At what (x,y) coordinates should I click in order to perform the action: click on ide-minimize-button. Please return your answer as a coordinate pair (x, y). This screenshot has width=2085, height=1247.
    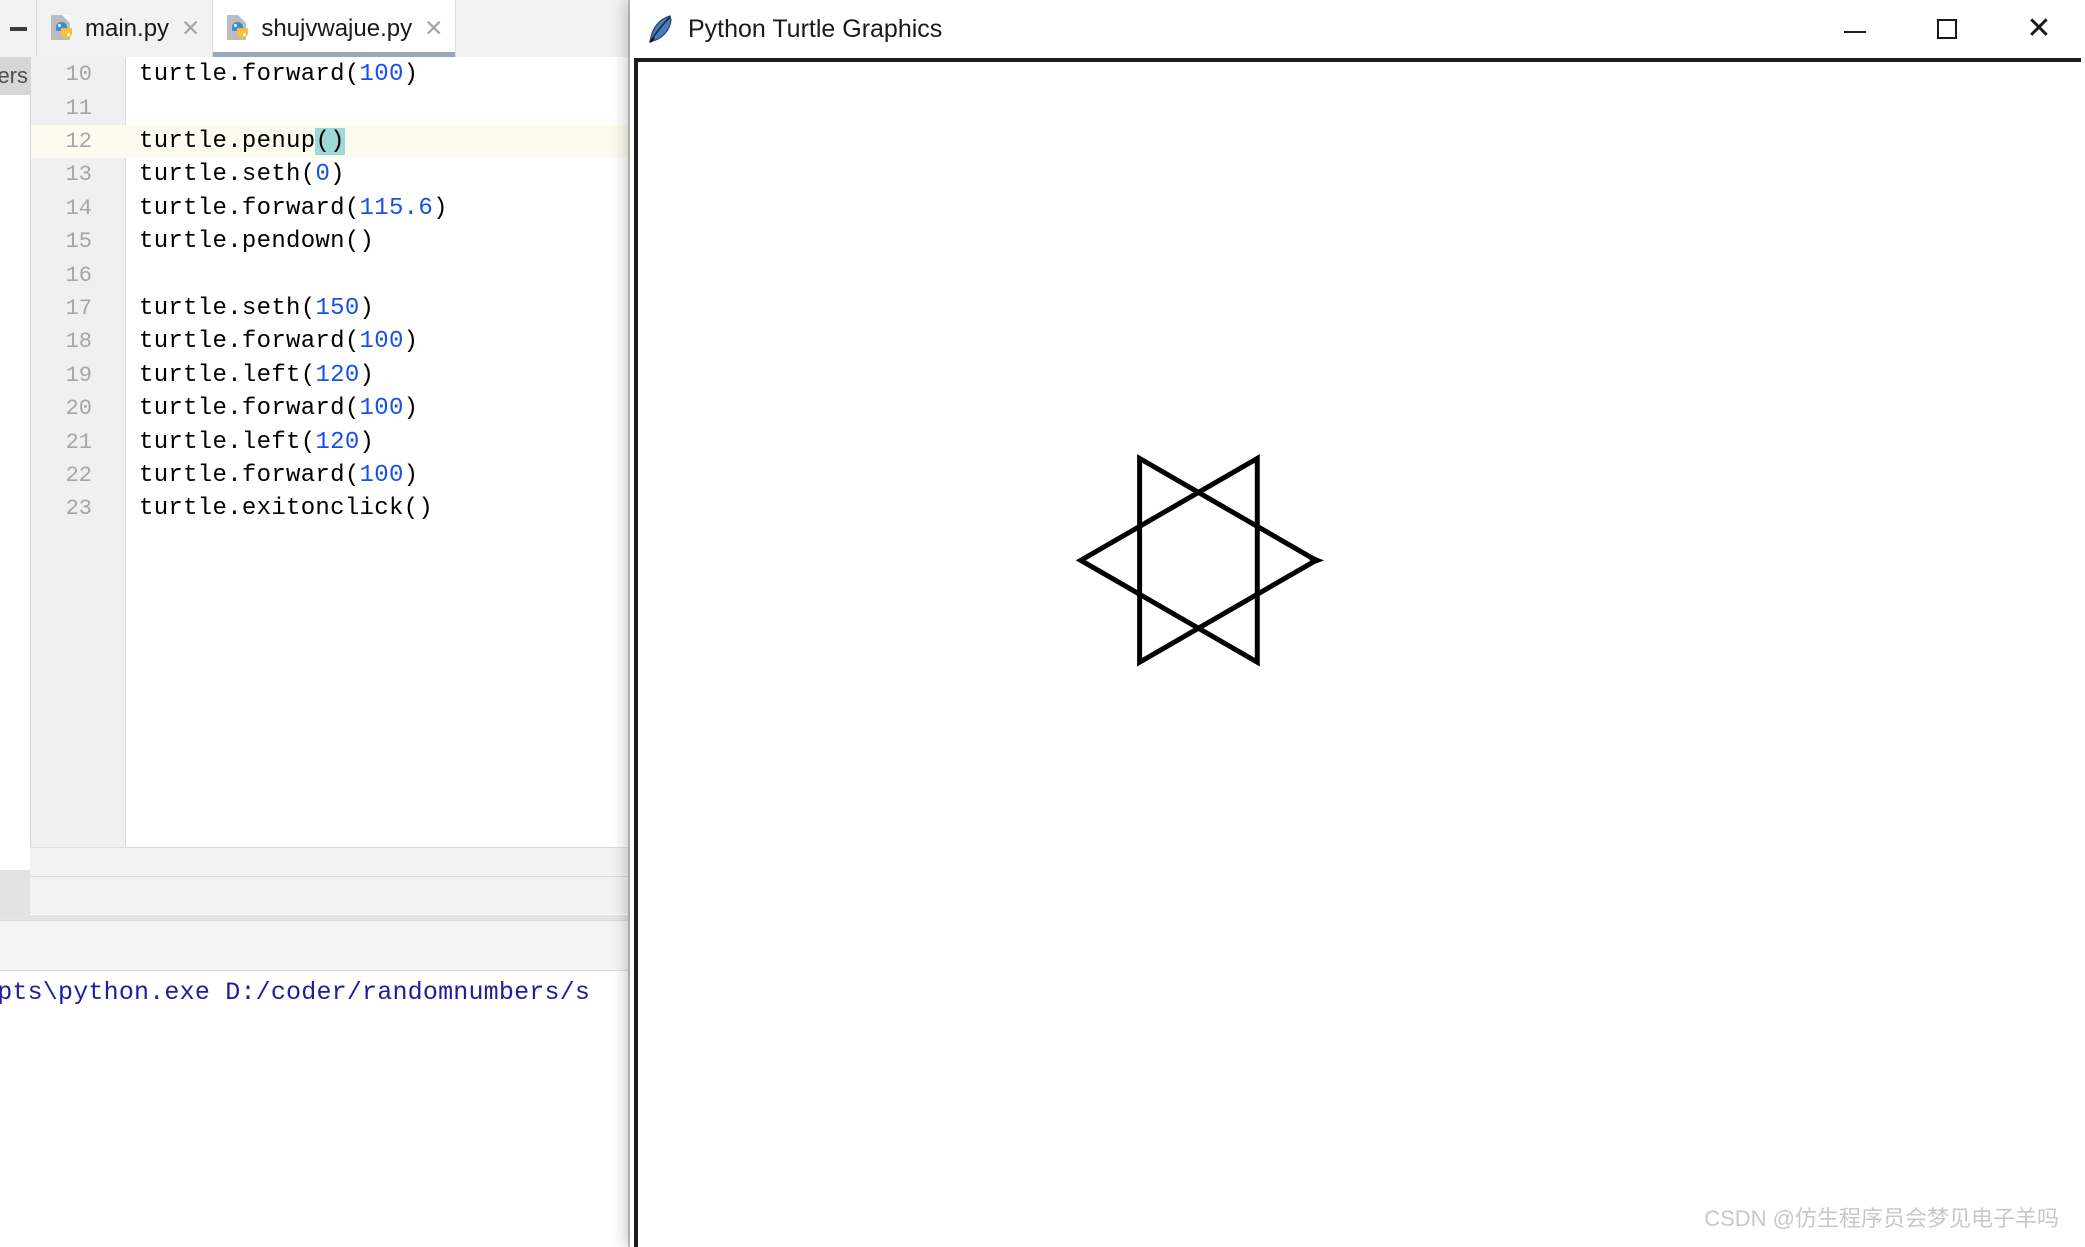
    Looking at the image, I should click on (18, 28).